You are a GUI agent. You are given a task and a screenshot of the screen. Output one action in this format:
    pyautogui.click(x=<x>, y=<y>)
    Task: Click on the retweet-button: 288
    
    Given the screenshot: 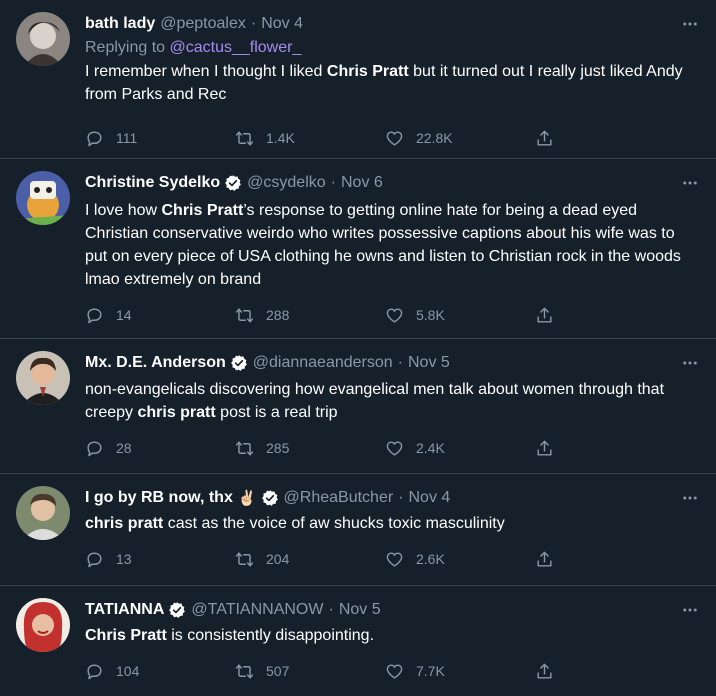 What is the action you would take?
    pyautogui.click(x=310, y=315)
    